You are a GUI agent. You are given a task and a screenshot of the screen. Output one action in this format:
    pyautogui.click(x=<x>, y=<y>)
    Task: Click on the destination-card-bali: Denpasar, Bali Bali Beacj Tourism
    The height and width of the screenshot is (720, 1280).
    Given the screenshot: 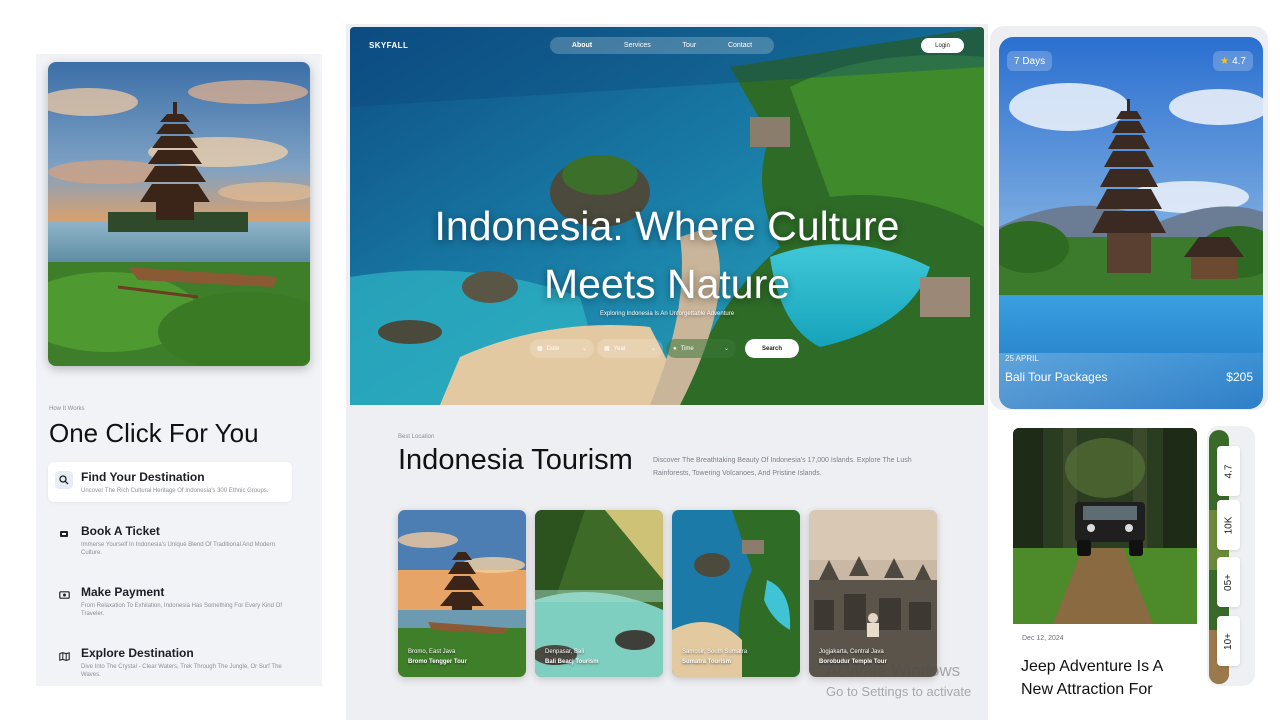 What is the action you would take?
    pyautogui.click(x=599, y=593)
    